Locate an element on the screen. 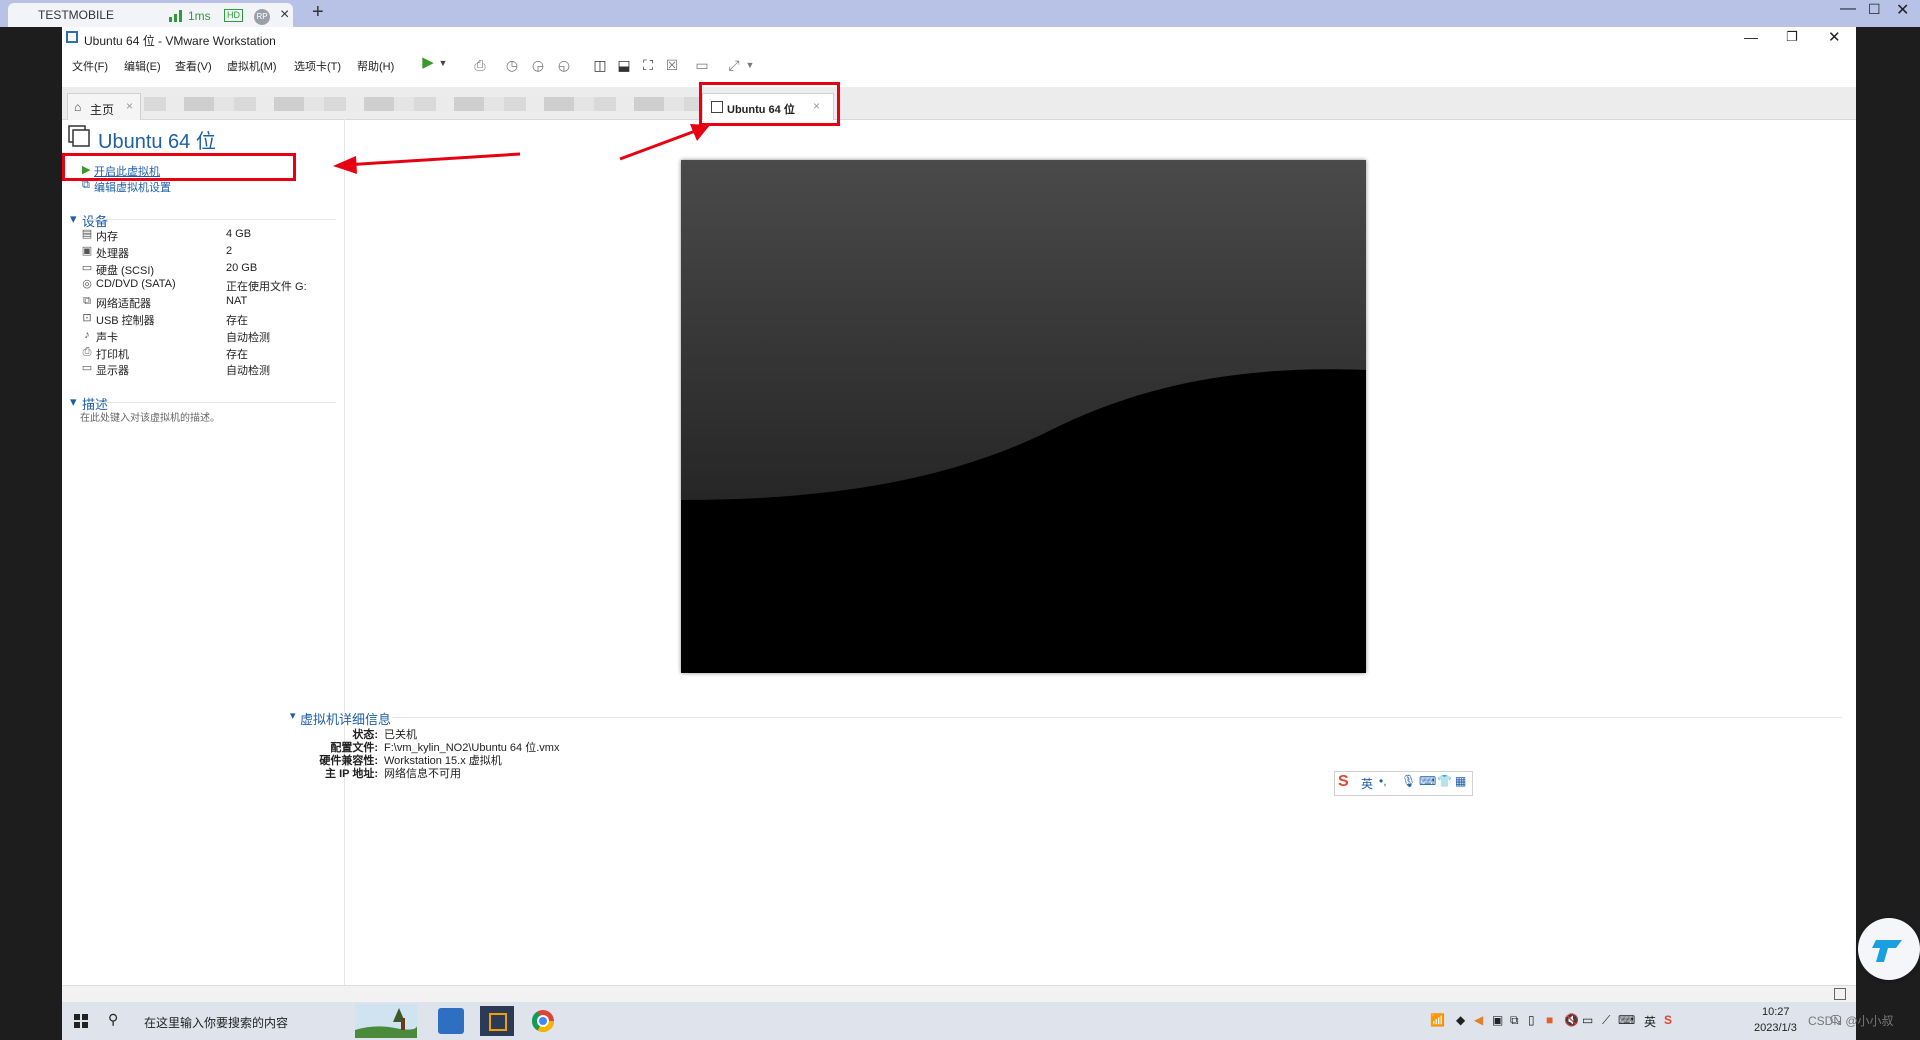 This screenshot has width=1920, height=1040. floating-action-button is located at coordinates (1889, 949).